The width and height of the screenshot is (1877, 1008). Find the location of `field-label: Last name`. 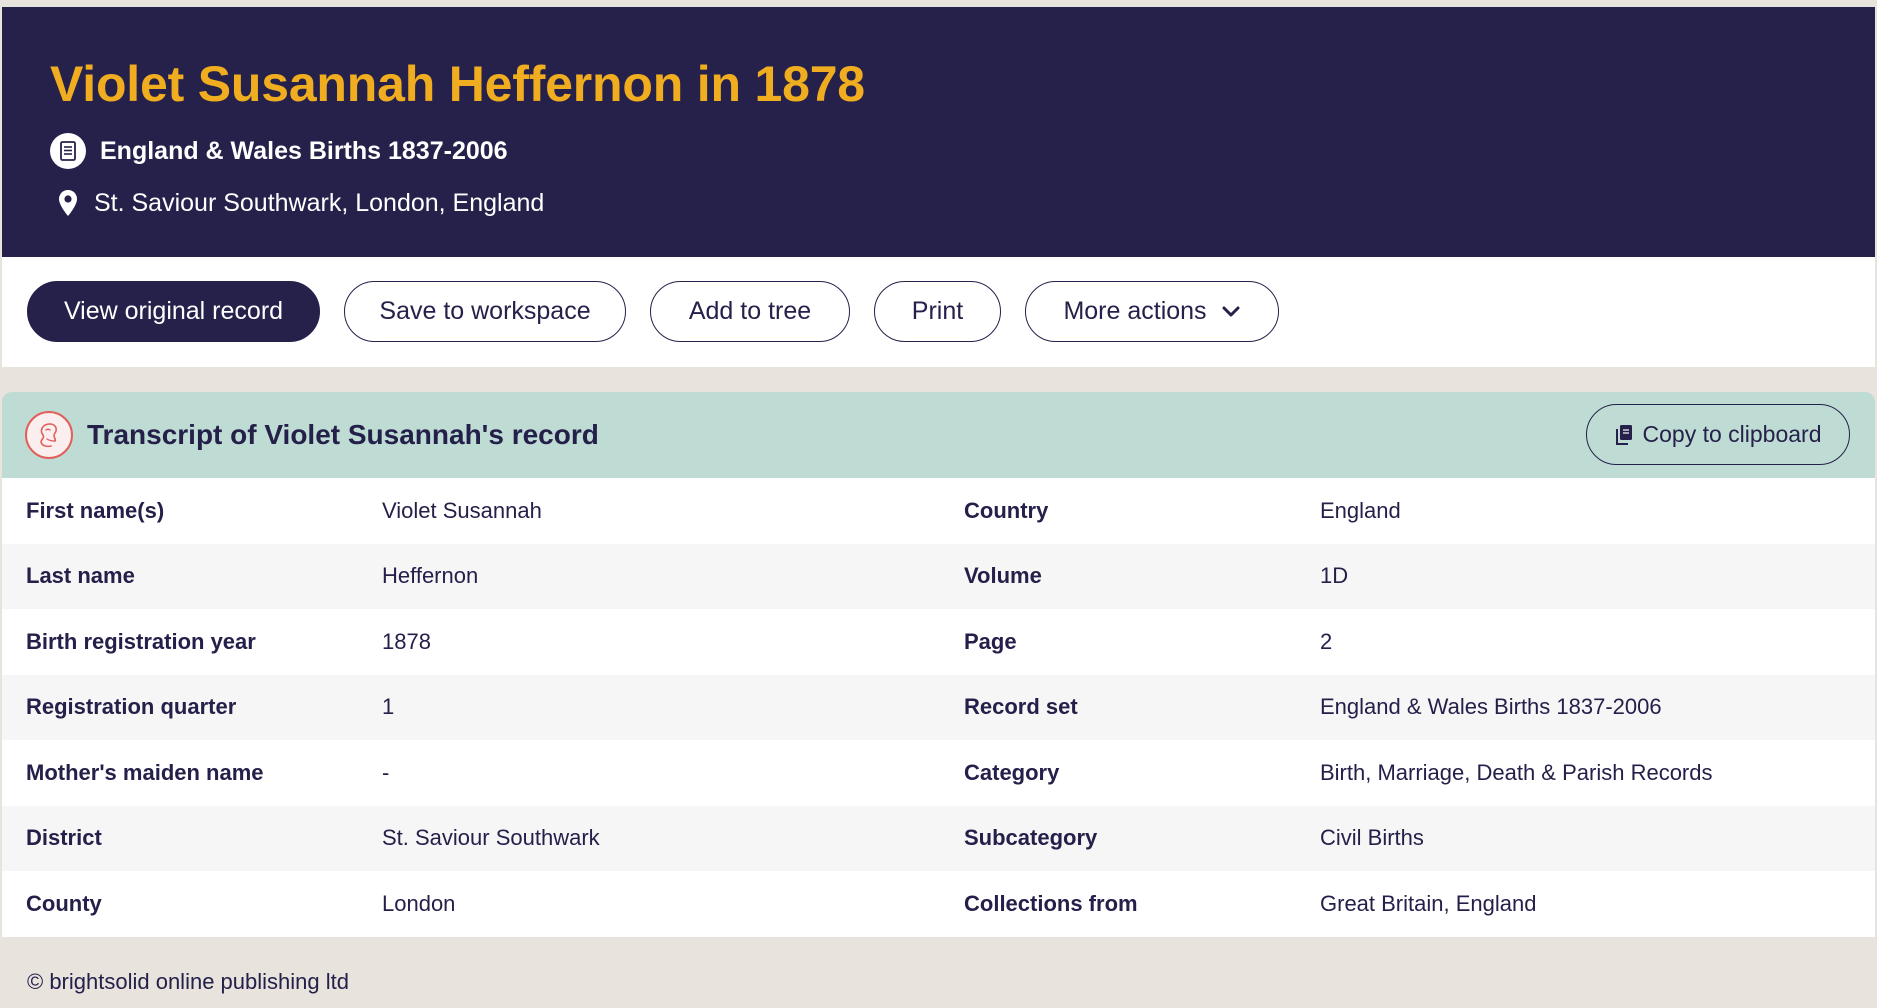

field-label: Last name is located at coordinates (80, 576).